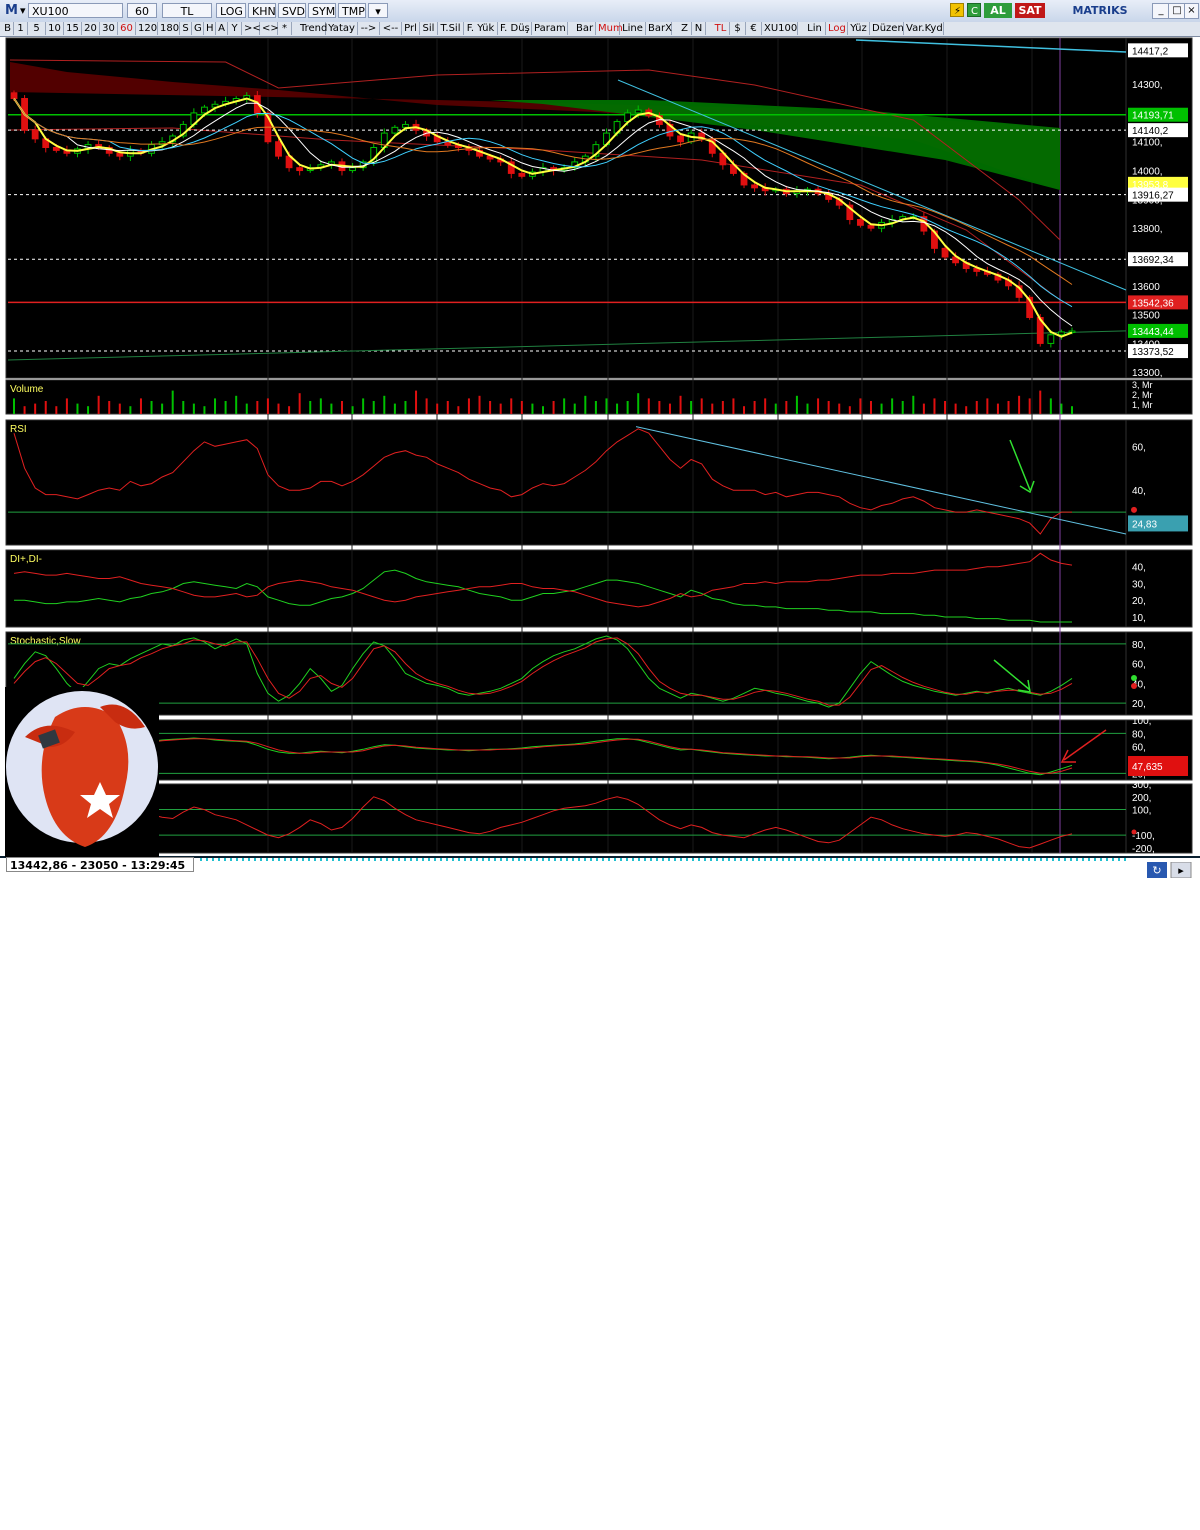  What do you see at coordinates (37, 28) in the screenshot?
I see `toolbar-button-2: 5` at bounding box center [37, 28].